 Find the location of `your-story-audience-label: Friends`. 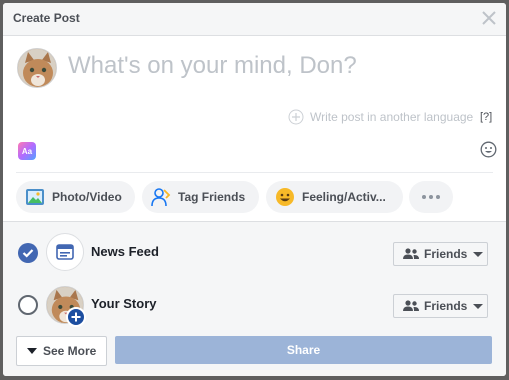

your-story-audience-label: Friends is located at coordinates (446, 306).